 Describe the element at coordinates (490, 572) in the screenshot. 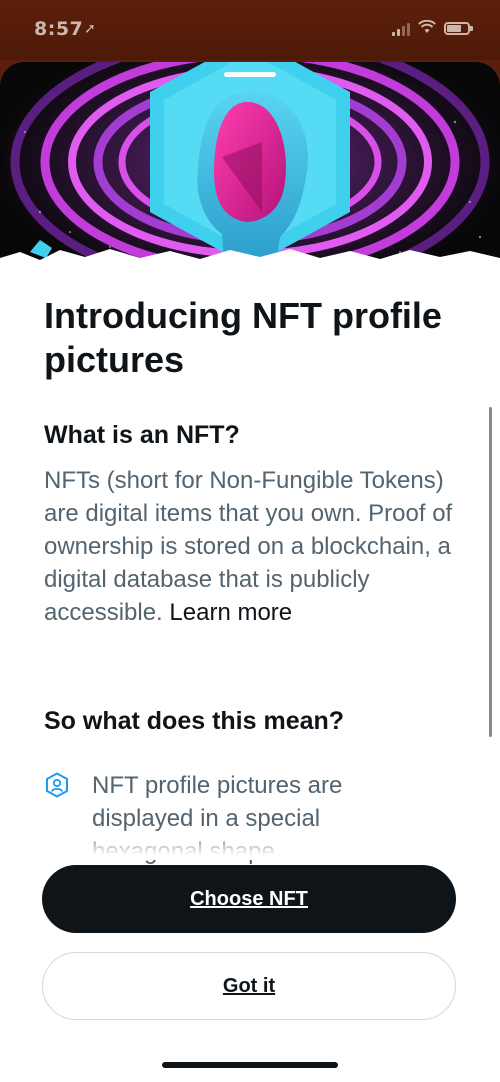

I see `scrollbar` at that location.